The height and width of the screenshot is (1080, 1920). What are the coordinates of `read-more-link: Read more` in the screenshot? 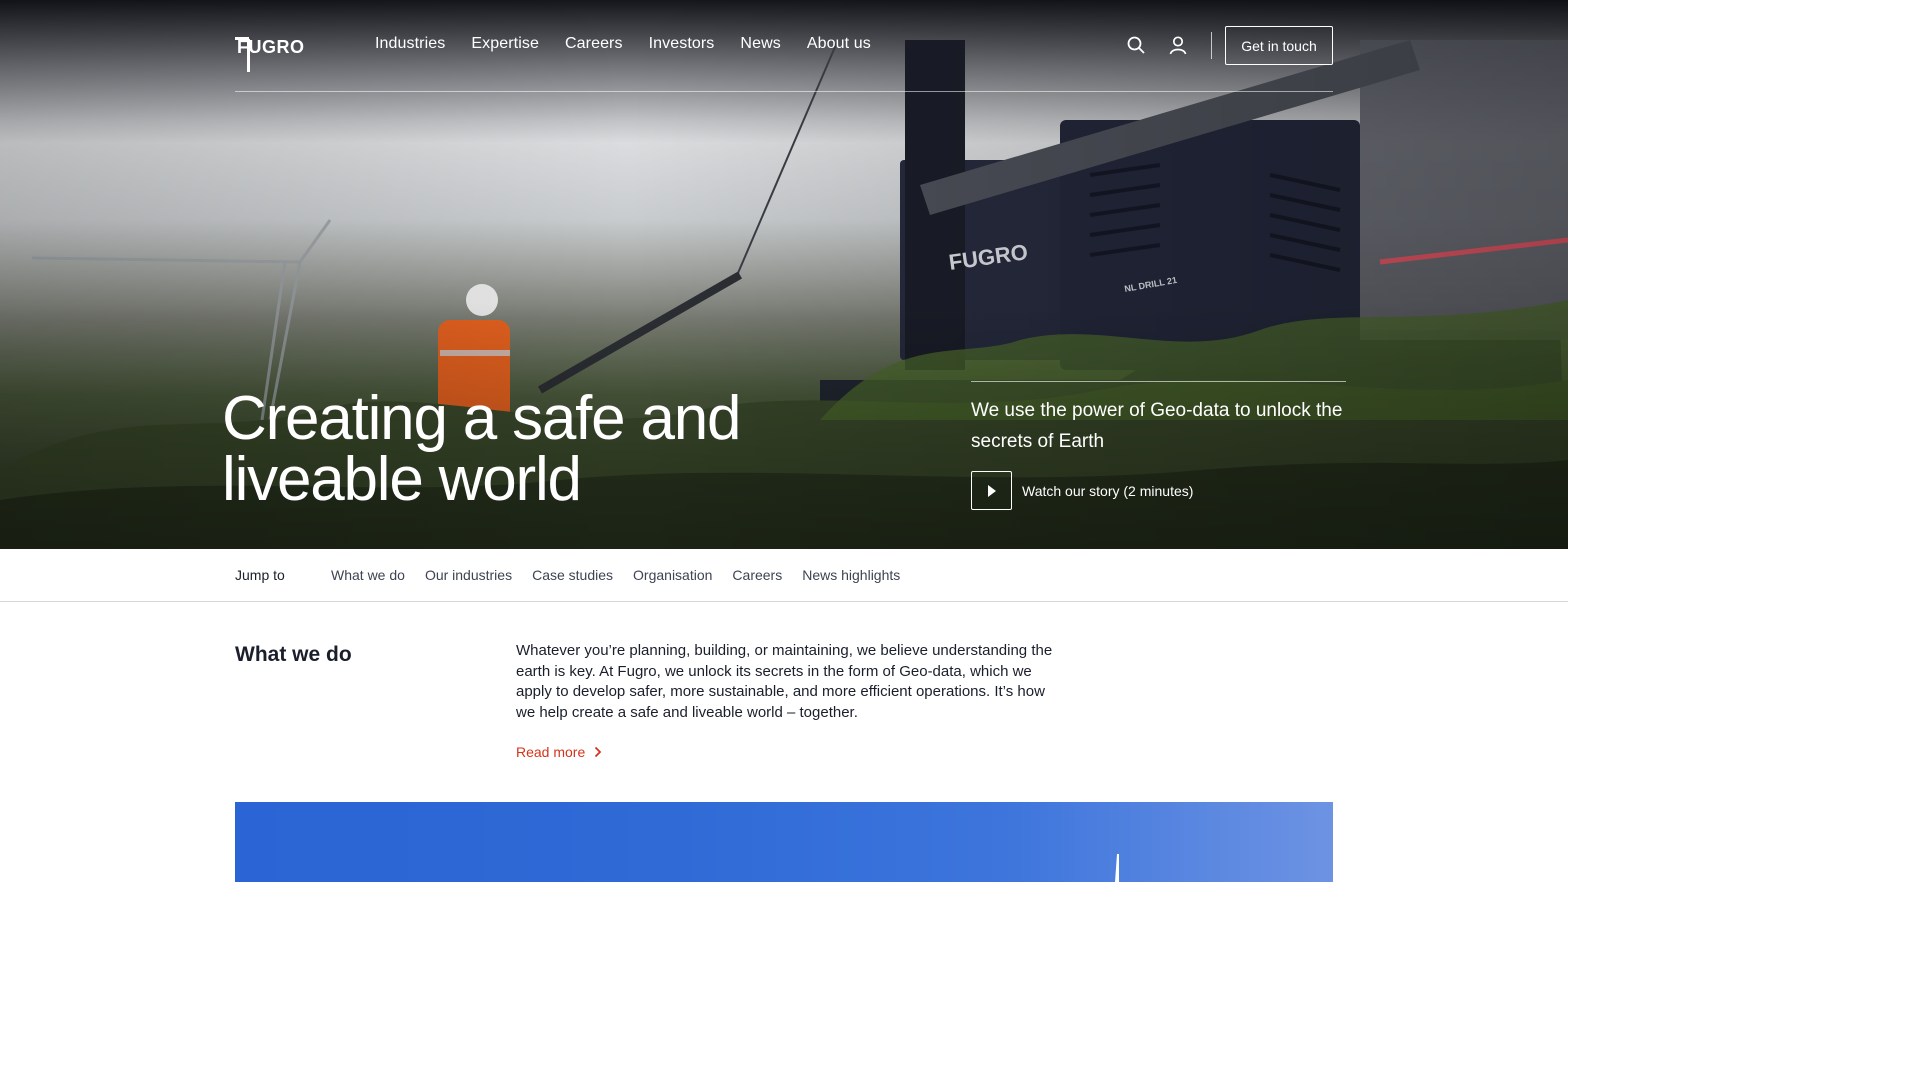 It's located at (559, 752).